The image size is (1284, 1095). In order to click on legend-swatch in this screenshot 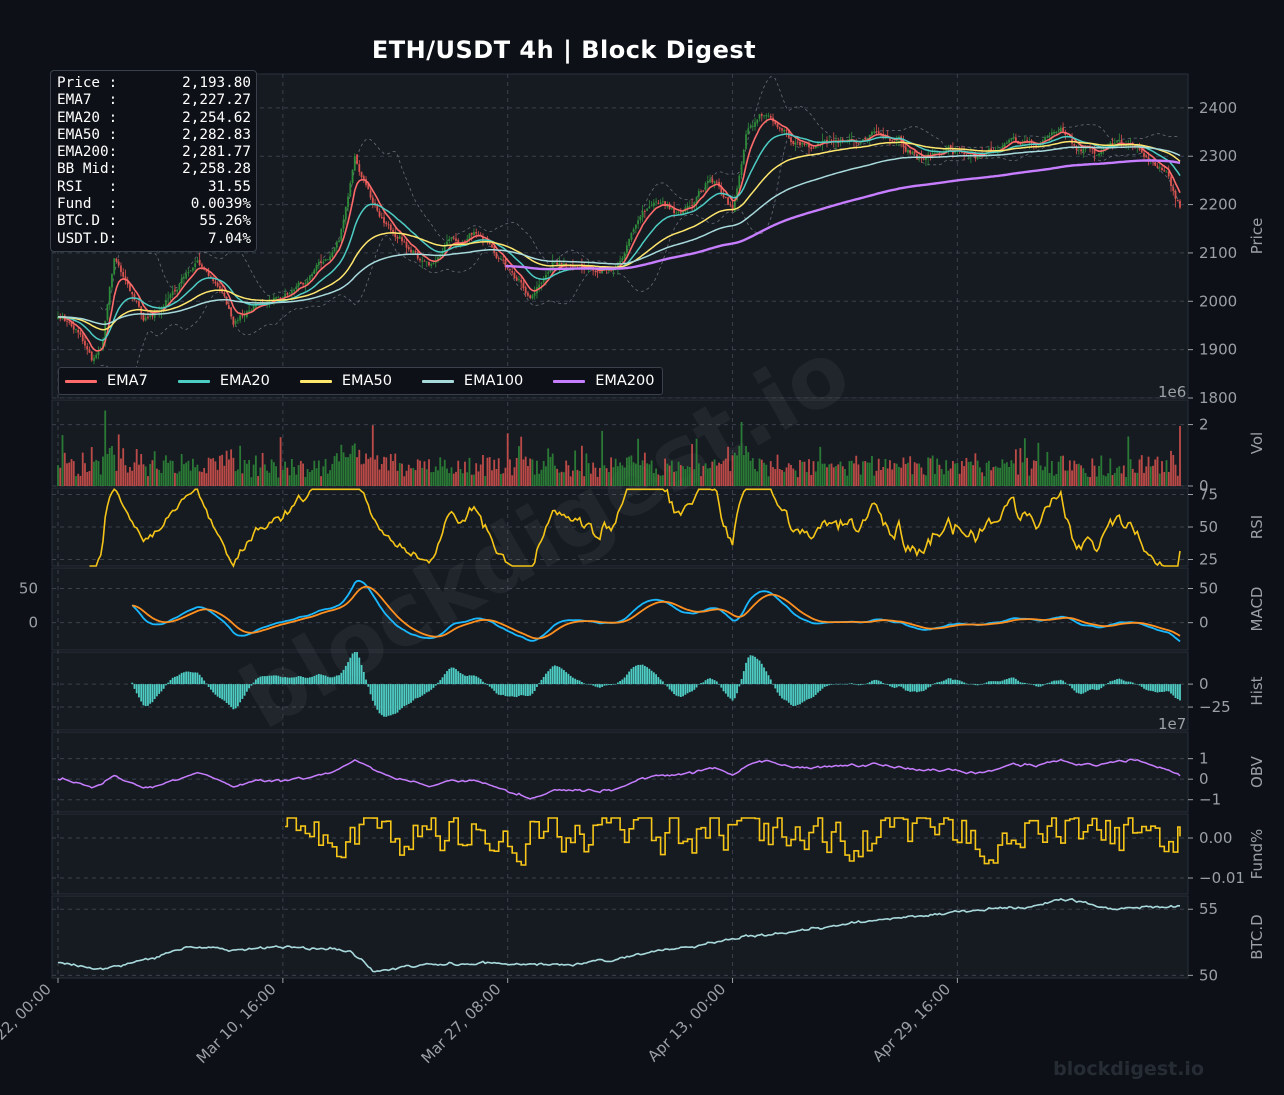, I will do `click(193, 381)`.